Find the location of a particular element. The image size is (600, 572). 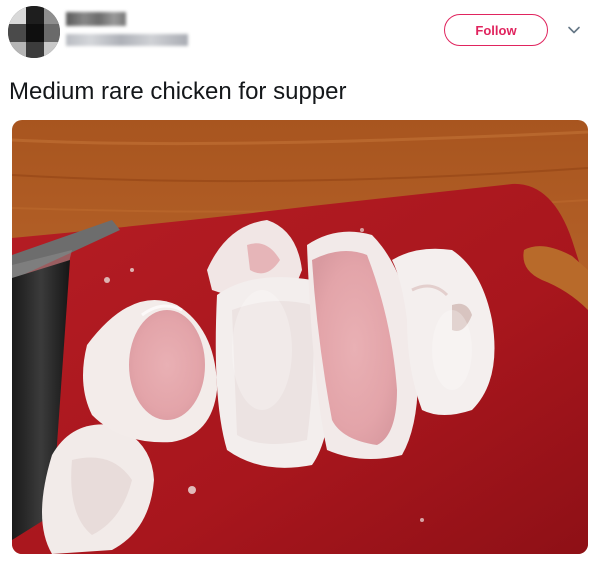

follow-button: Follow is located at coordinates (496, 30).